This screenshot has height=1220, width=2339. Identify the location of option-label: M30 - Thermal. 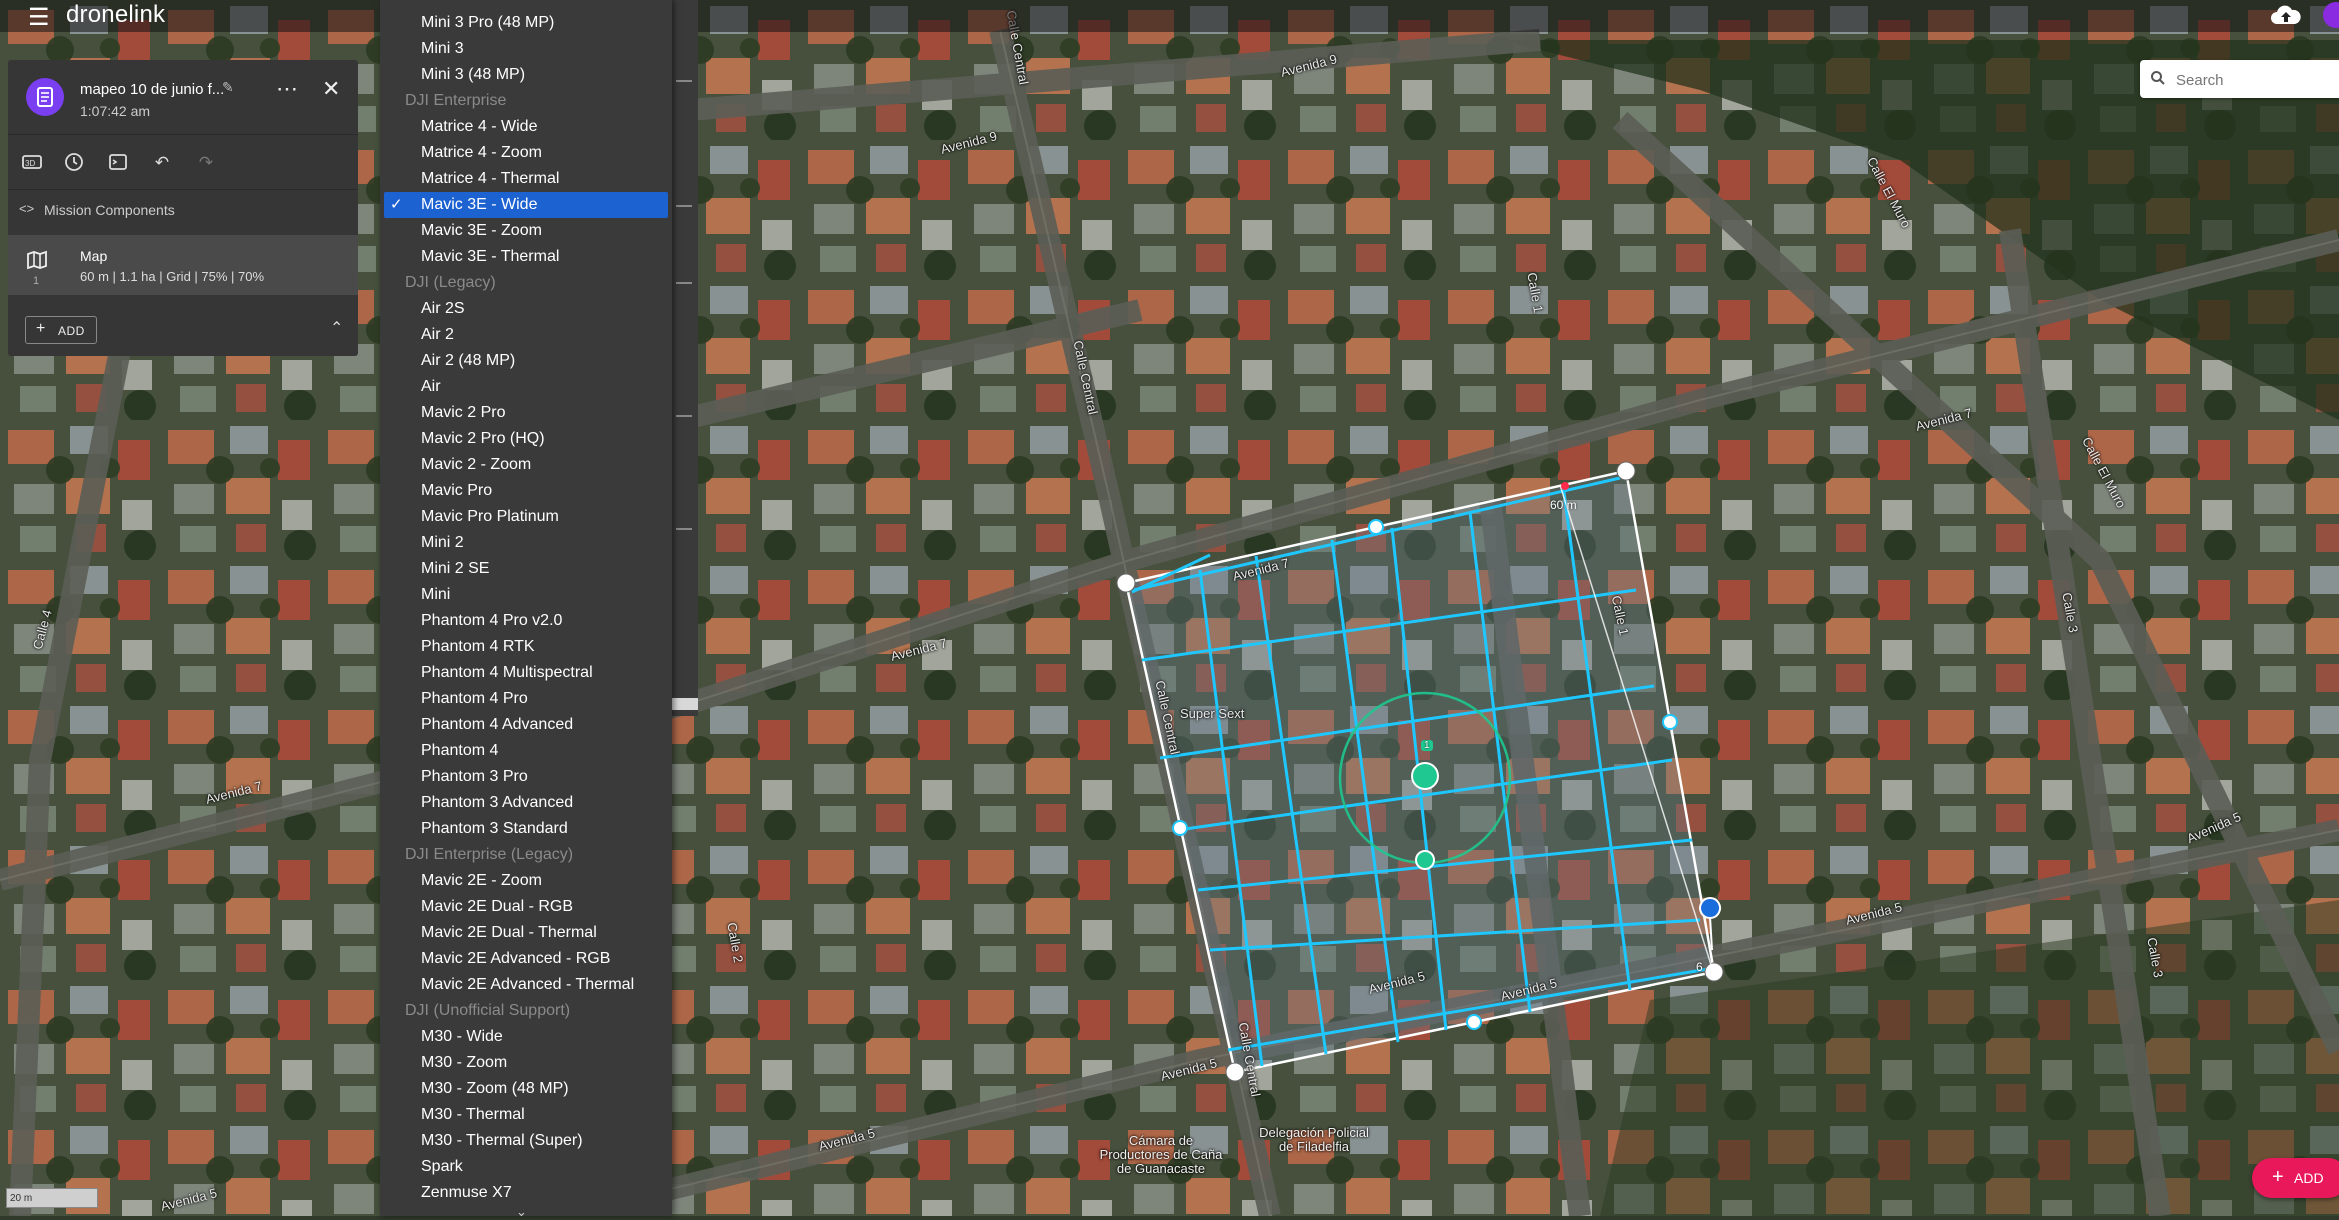
(473, 1114).